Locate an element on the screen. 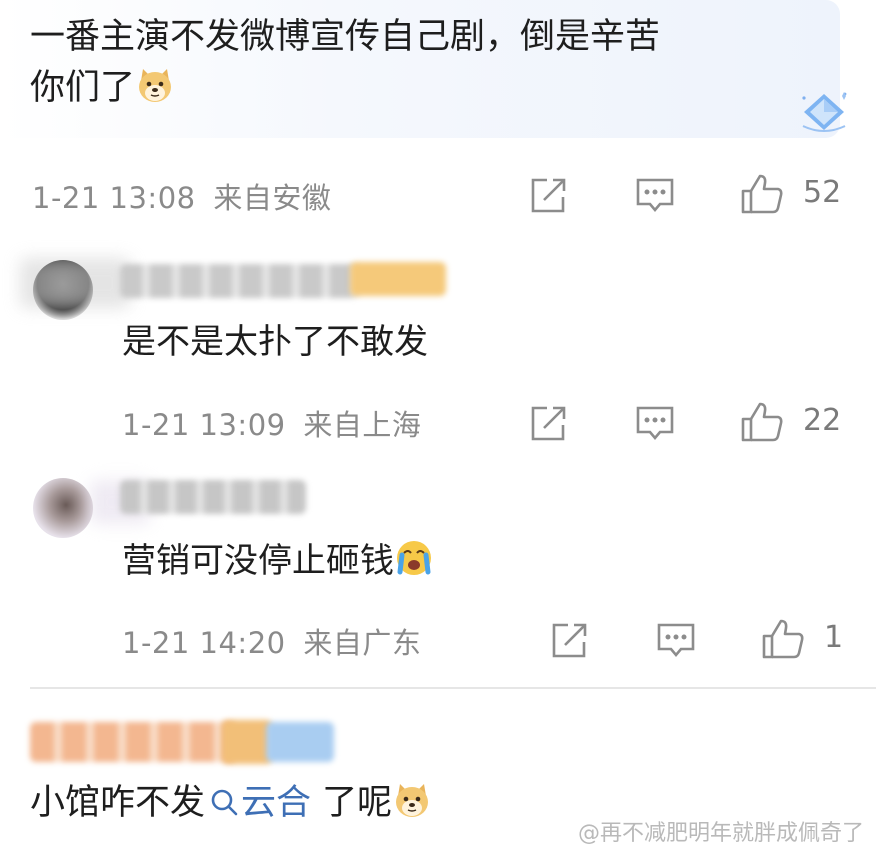  comment-text-after: 了呢 is located at coordinates (352, 803).